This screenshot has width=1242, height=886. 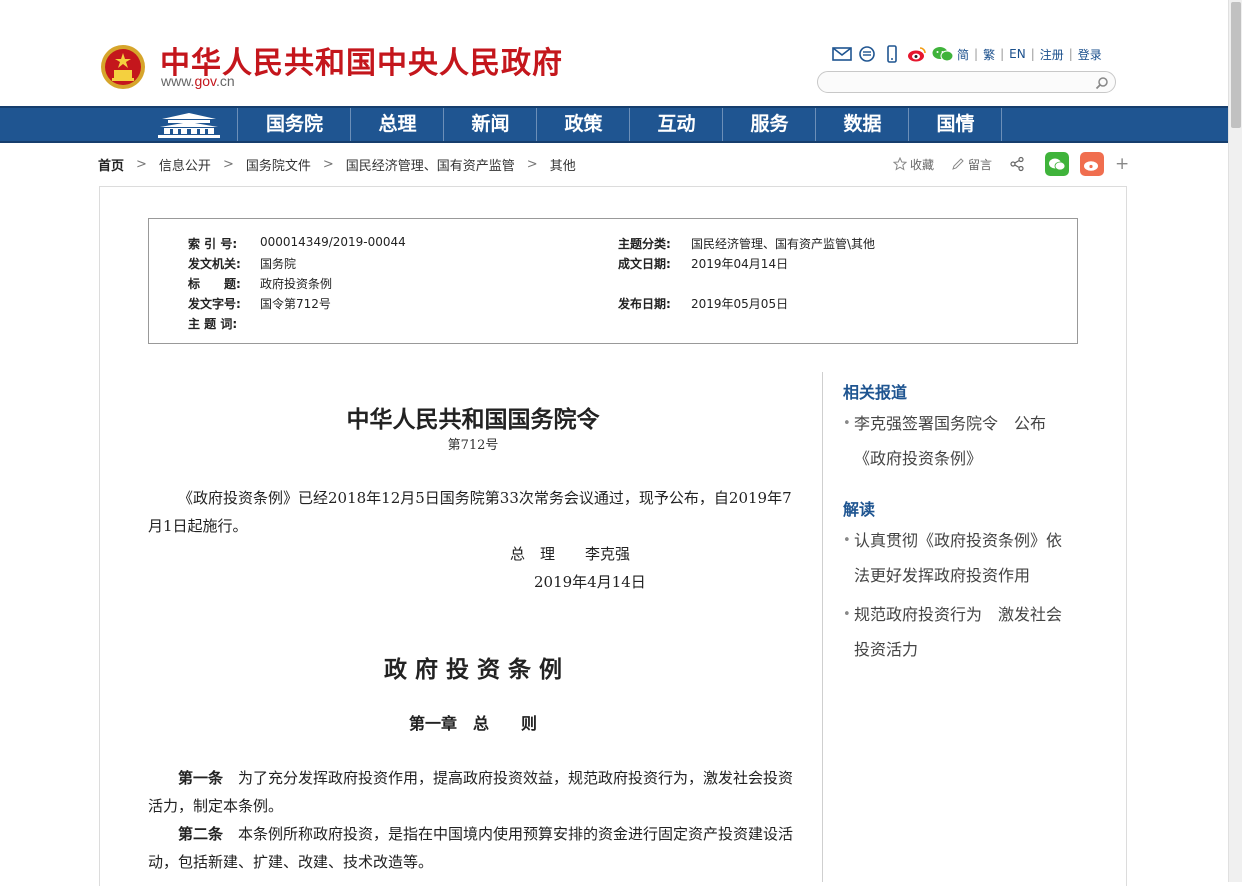 I want to click on message-icon, so click(x=867, y=54).